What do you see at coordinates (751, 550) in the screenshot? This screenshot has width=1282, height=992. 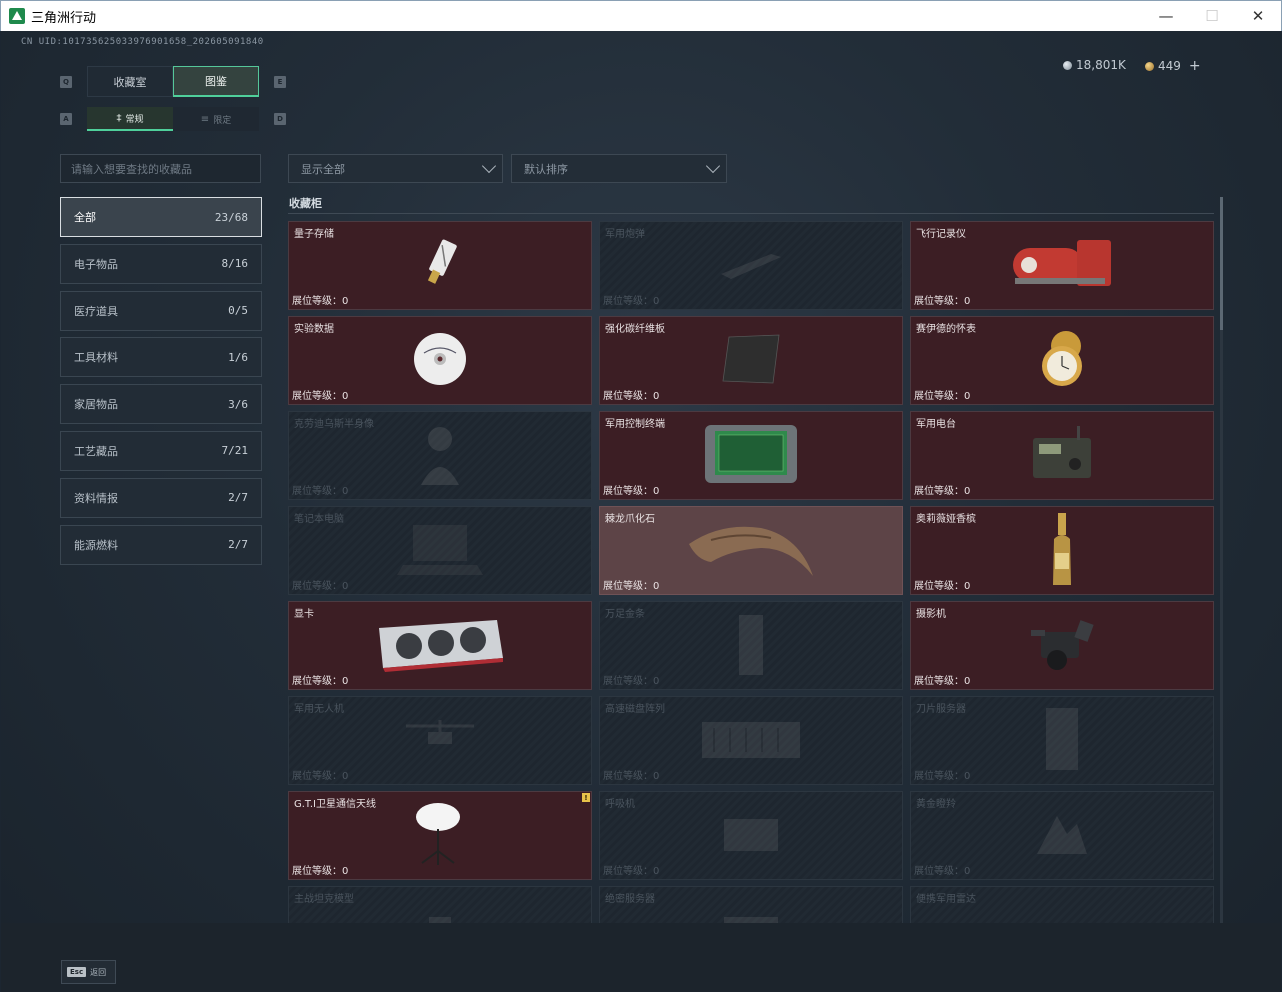 I see `collection-card: 棘龙爪化石 展位等级：0` at bounding box center [751, 550].